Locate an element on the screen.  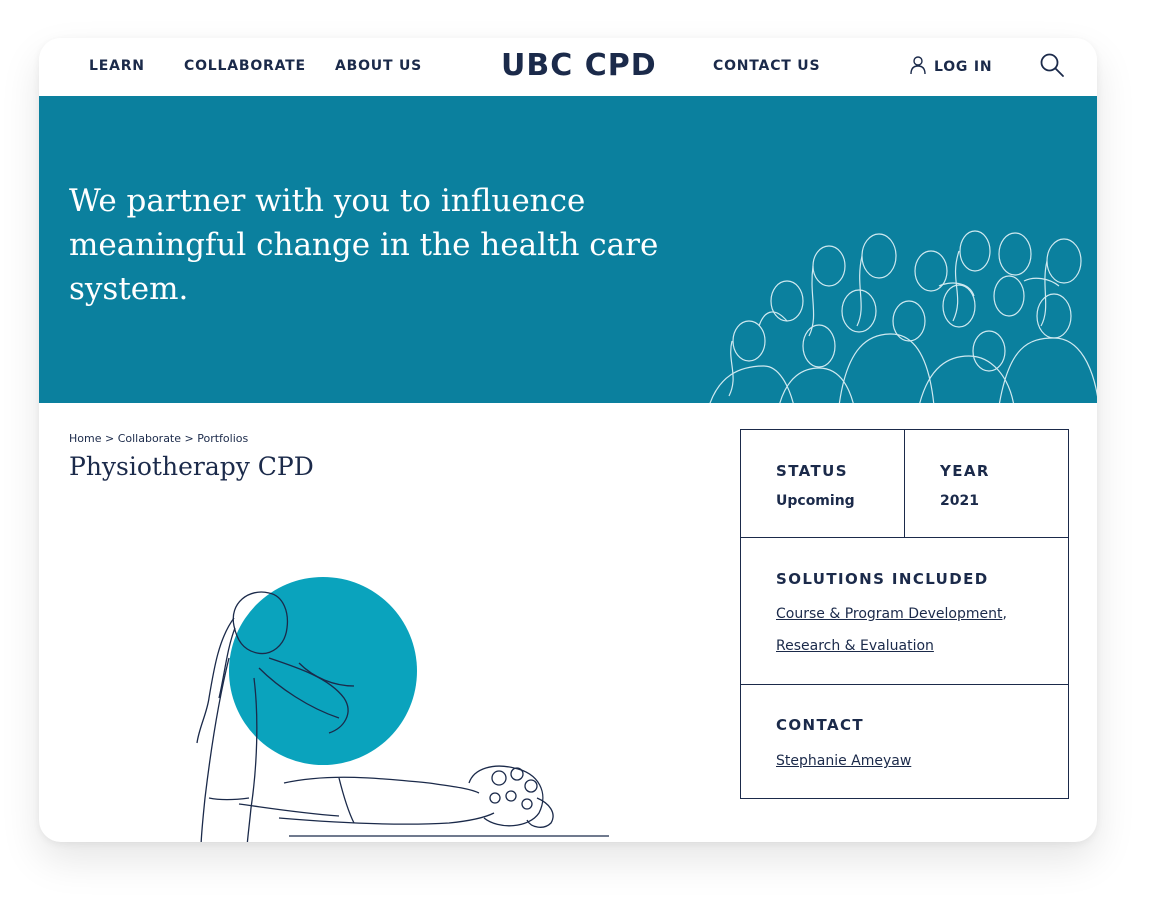
physiotherapy-illustration is located at coordinates (402, 709).